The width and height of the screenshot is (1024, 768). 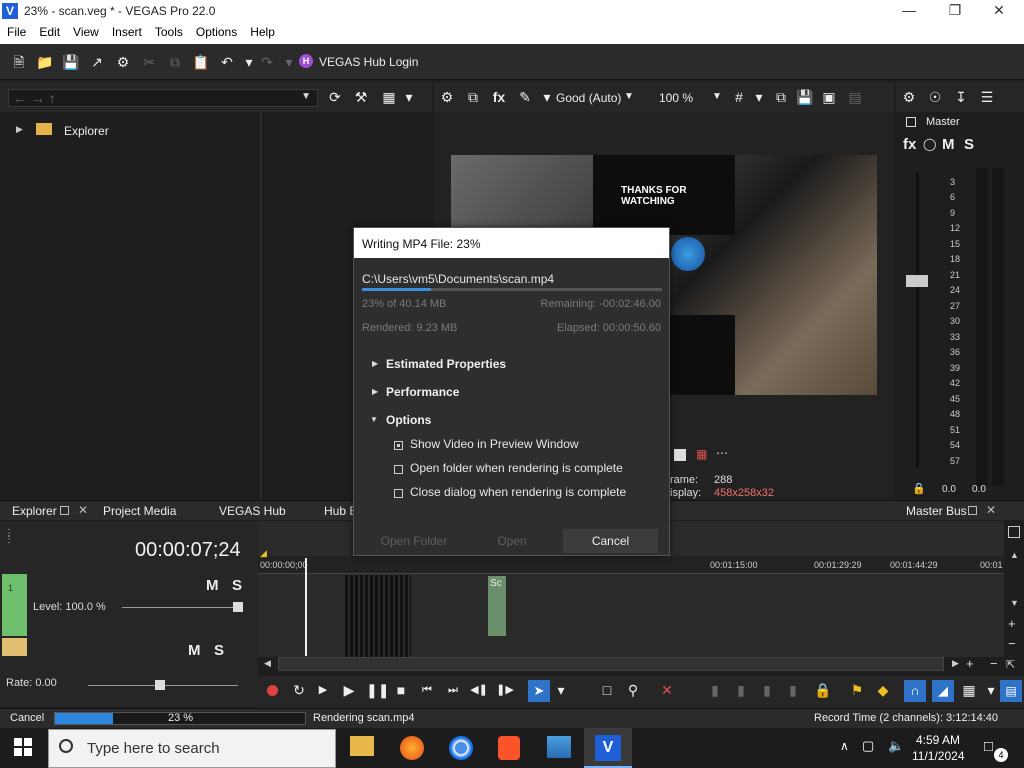 What do you see at coordinates (398, 494) in the screenshot?
I see `close-dialog-checkbox` at bounding box center [398, 494].